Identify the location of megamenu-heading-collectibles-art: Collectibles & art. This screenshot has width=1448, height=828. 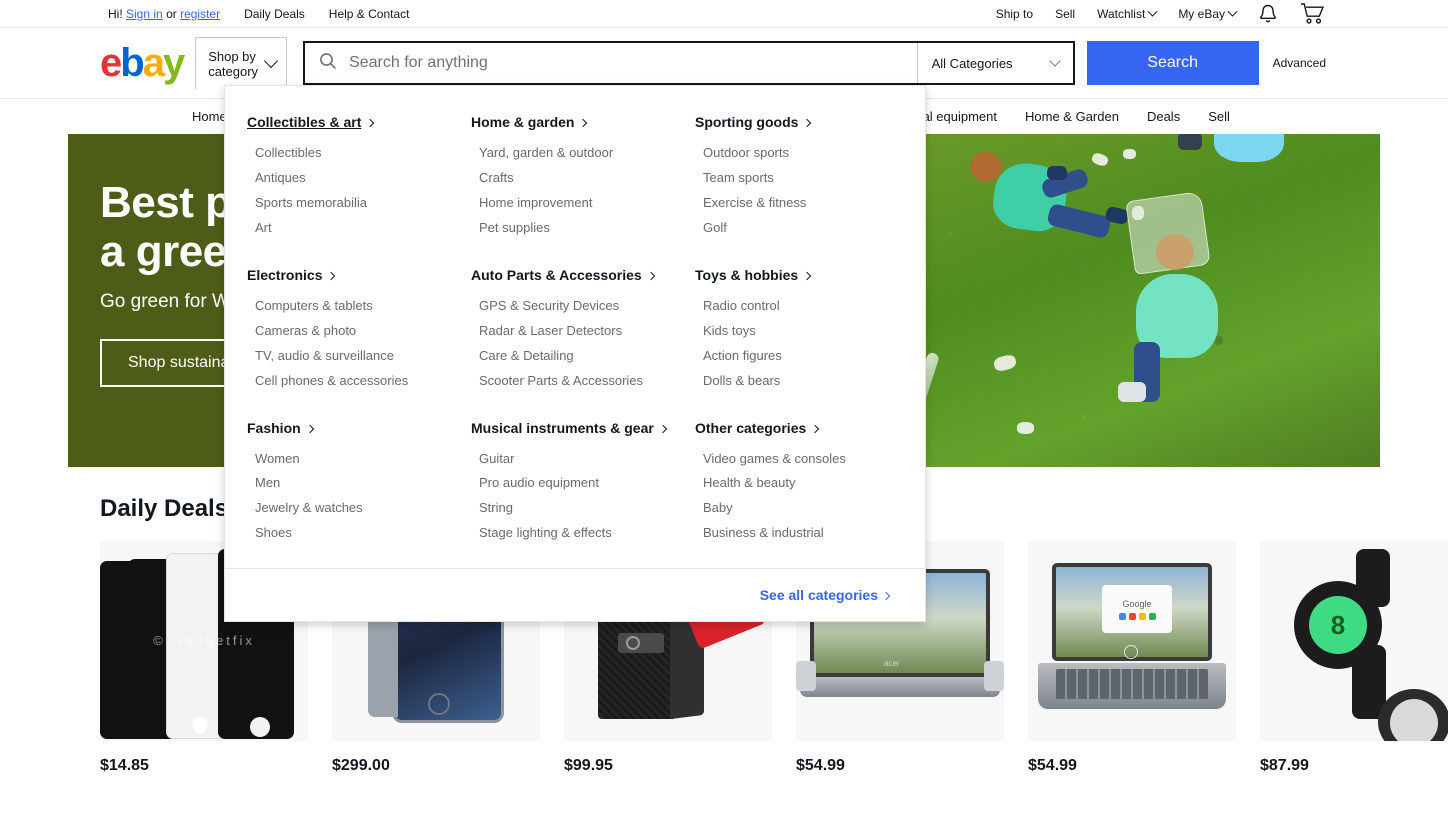
(311, 122).